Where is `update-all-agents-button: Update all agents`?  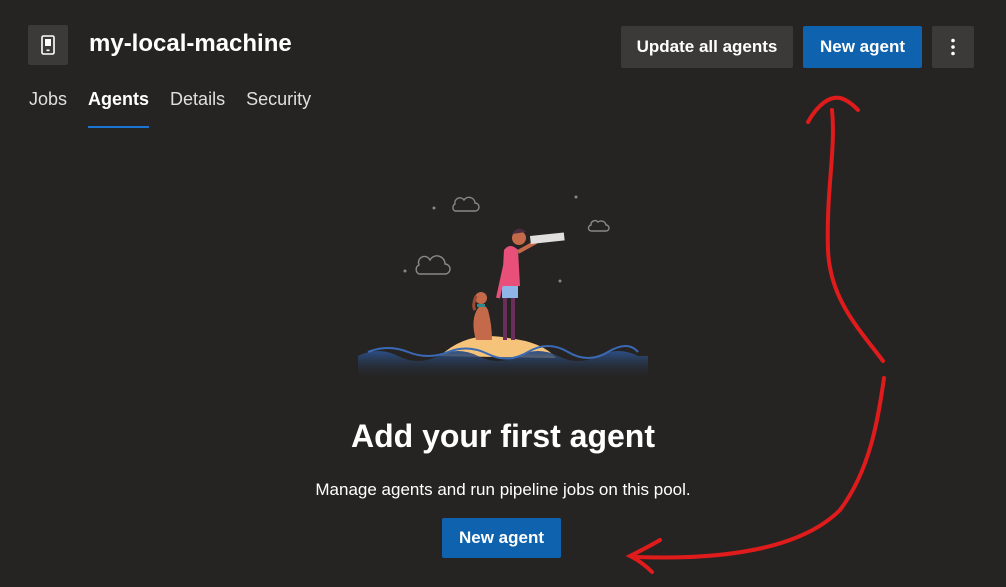 update-all-agents-button: Update all agents is located at coordinates (707, 47).